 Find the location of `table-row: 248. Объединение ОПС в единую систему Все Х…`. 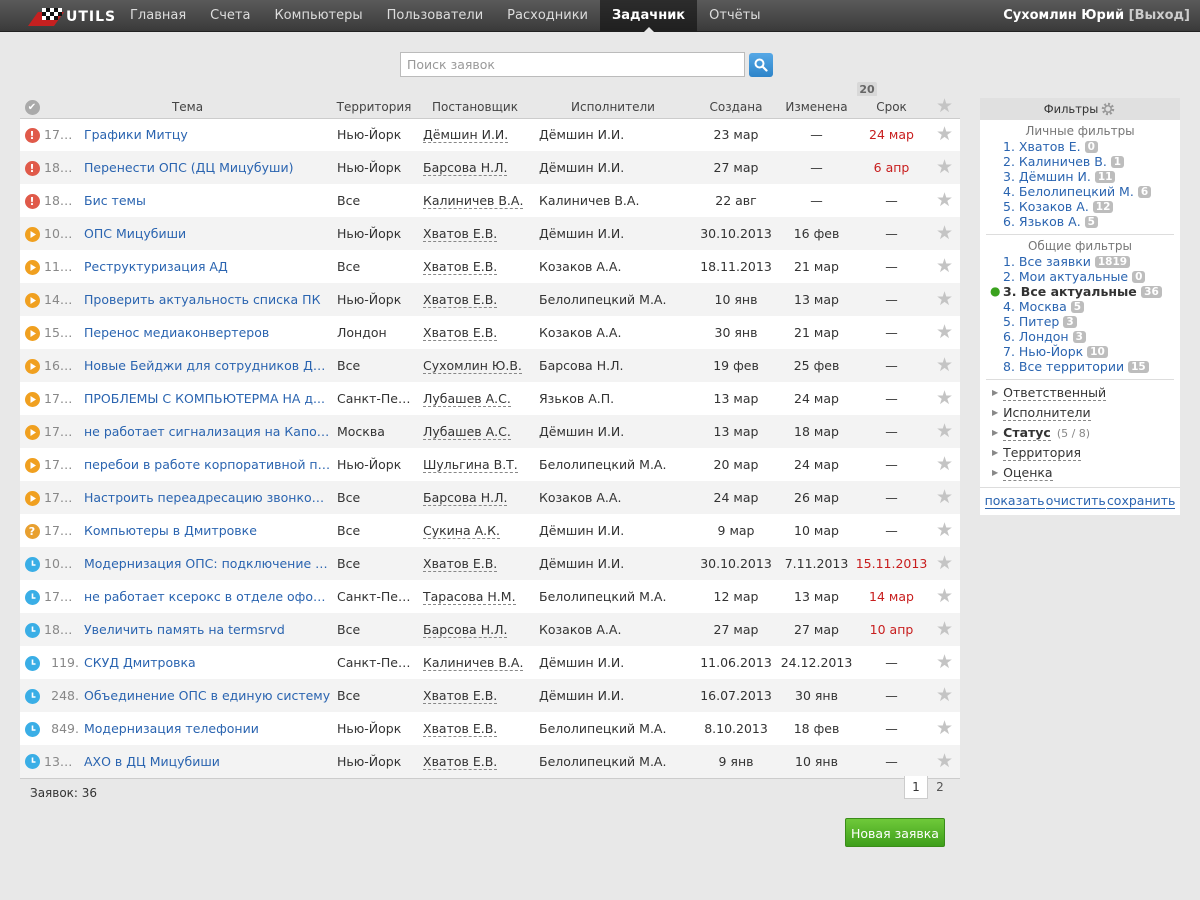

table-row: 248. Объединение ОПС в единую систему Все Х… is located at coordinates (490, 695).